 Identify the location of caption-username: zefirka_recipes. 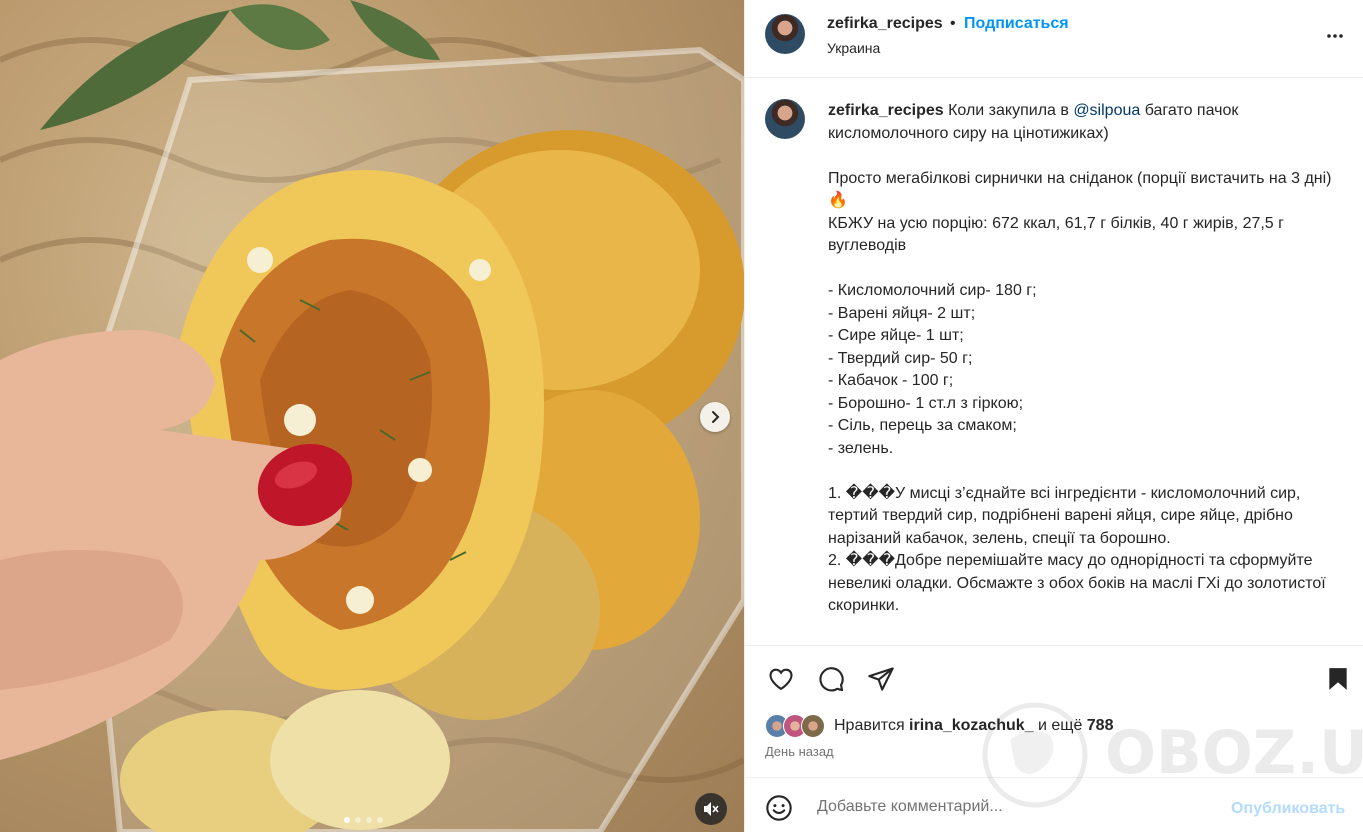
(886, 110).